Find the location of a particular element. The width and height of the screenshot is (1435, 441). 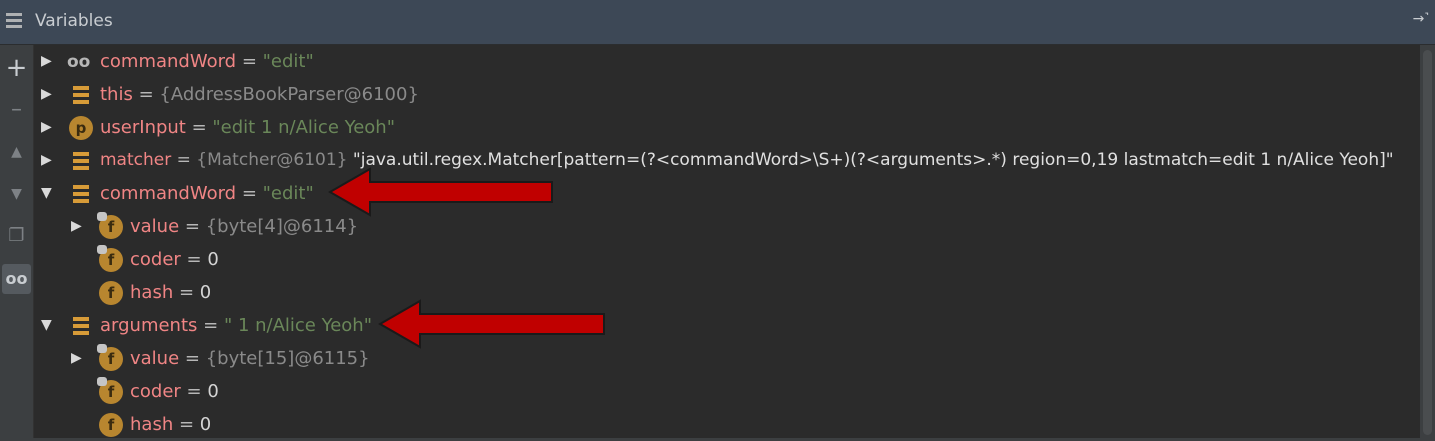

panel-header: Variables →˺ is located at coordinates (717, 22).